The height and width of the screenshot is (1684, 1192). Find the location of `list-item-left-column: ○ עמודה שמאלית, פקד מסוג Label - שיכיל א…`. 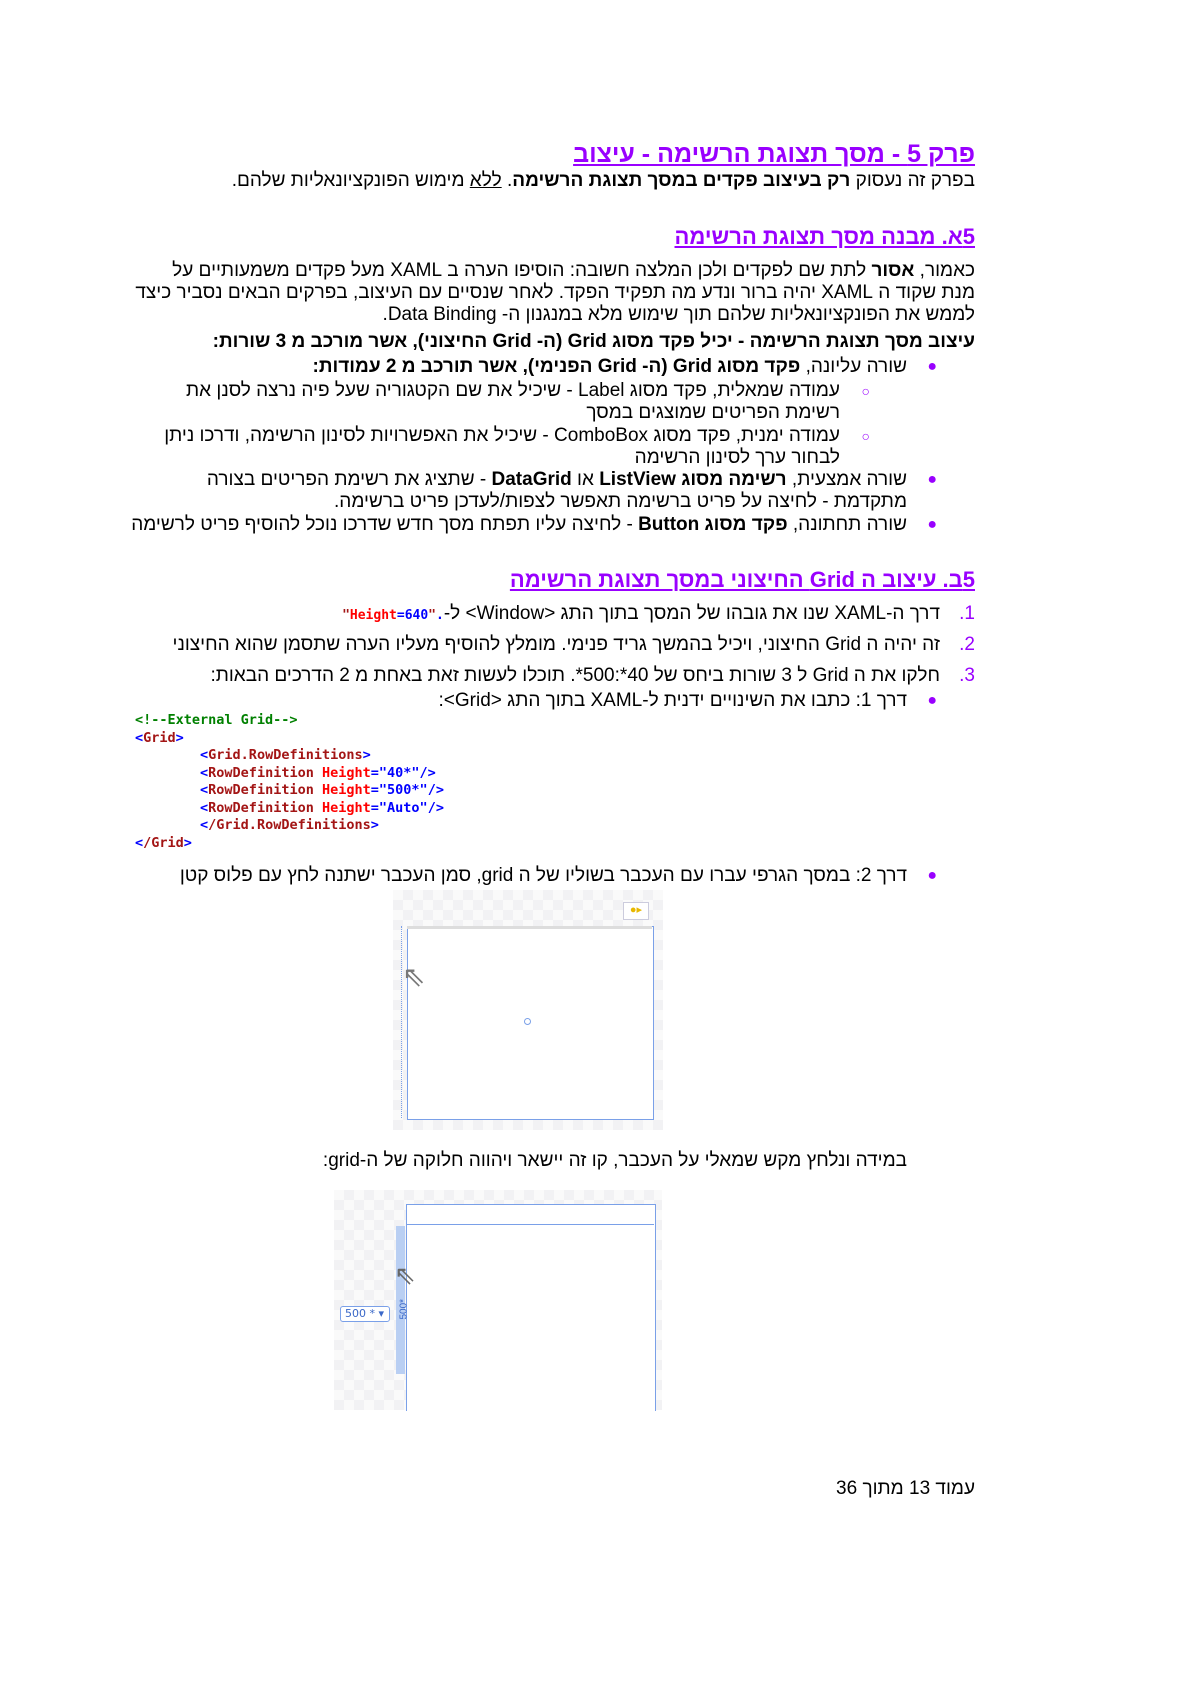

list-item-left-column: ○ עמודה שמאלית, פקד מסוג Label - שיכיל א… is located at coordinates (502, 402).